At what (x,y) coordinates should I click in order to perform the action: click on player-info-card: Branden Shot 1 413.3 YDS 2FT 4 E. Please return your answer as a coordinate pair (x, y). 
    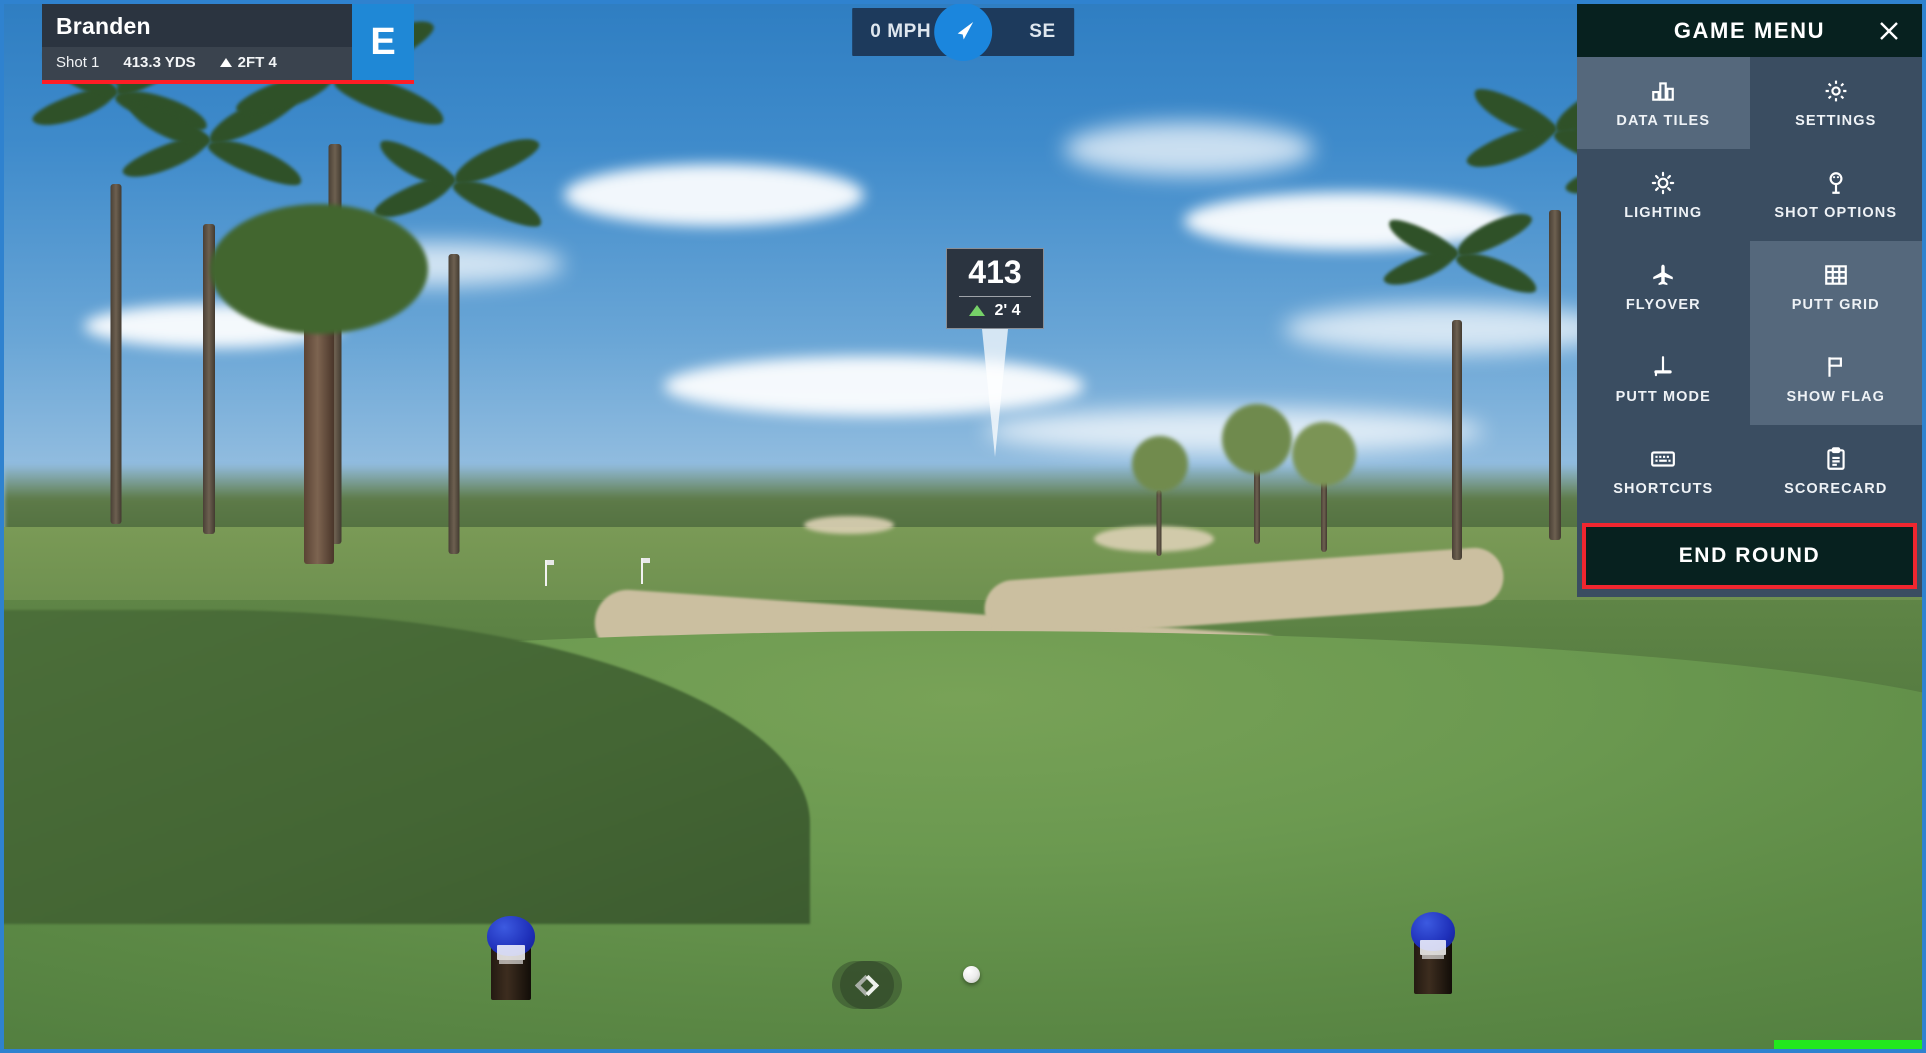
    Looking at the image, I should click on (228, 44).